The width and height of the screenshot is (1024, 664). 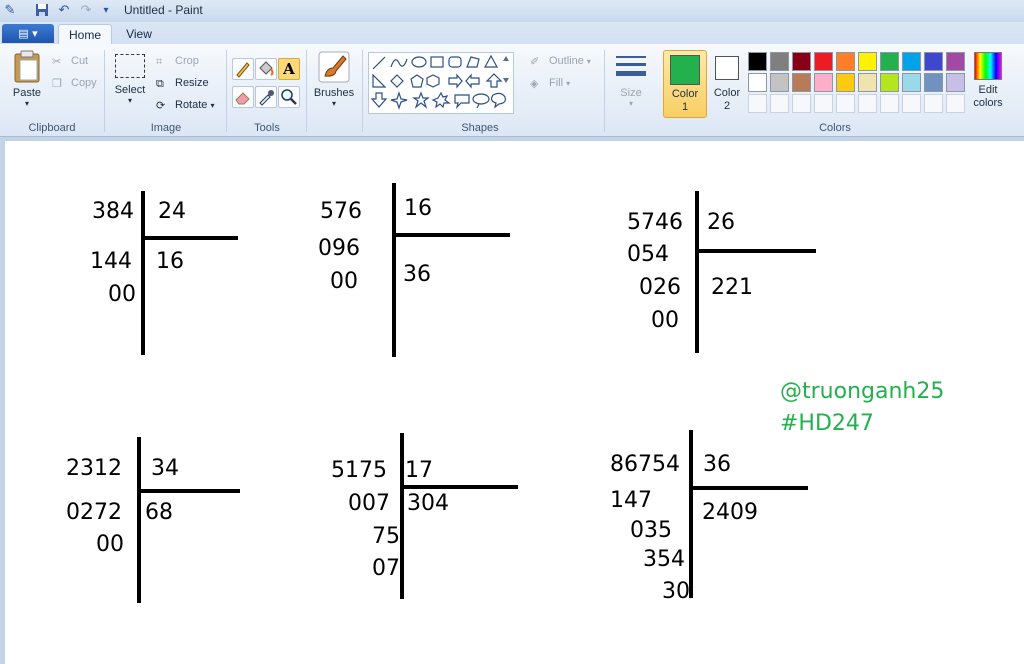 I want to click on remainder-step: 354, so click(x=664, y=559).